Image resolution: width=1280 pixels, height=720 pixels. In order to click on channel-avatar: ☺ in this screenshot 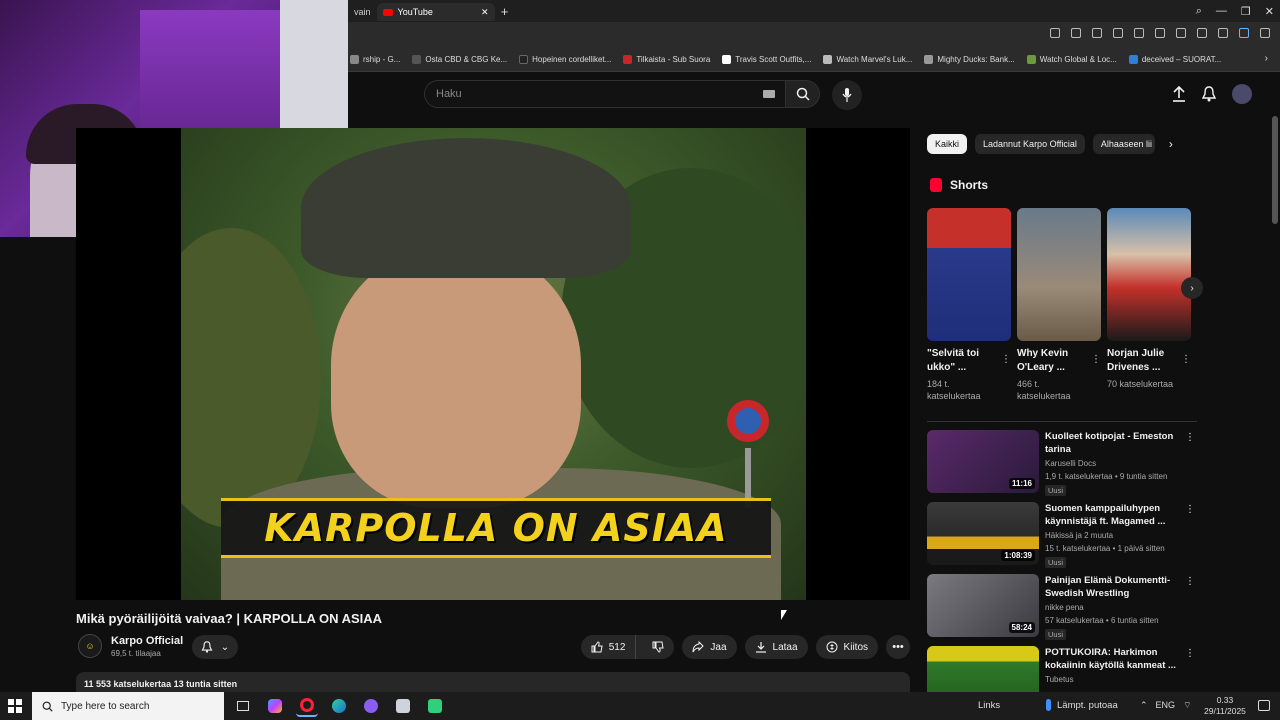, I will do `click(90, 646)`.